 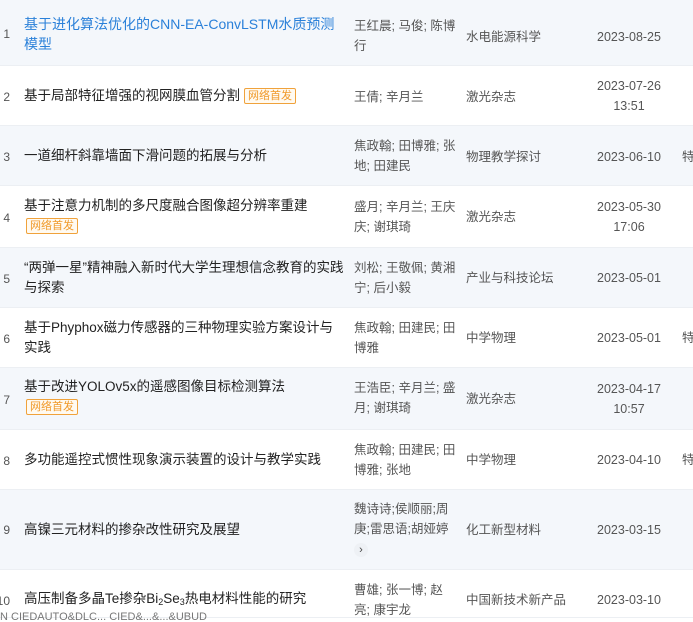 I want to click on authors: 焦政翰; 田建民; 田博雅; 张地, so click(x=406, y=460).